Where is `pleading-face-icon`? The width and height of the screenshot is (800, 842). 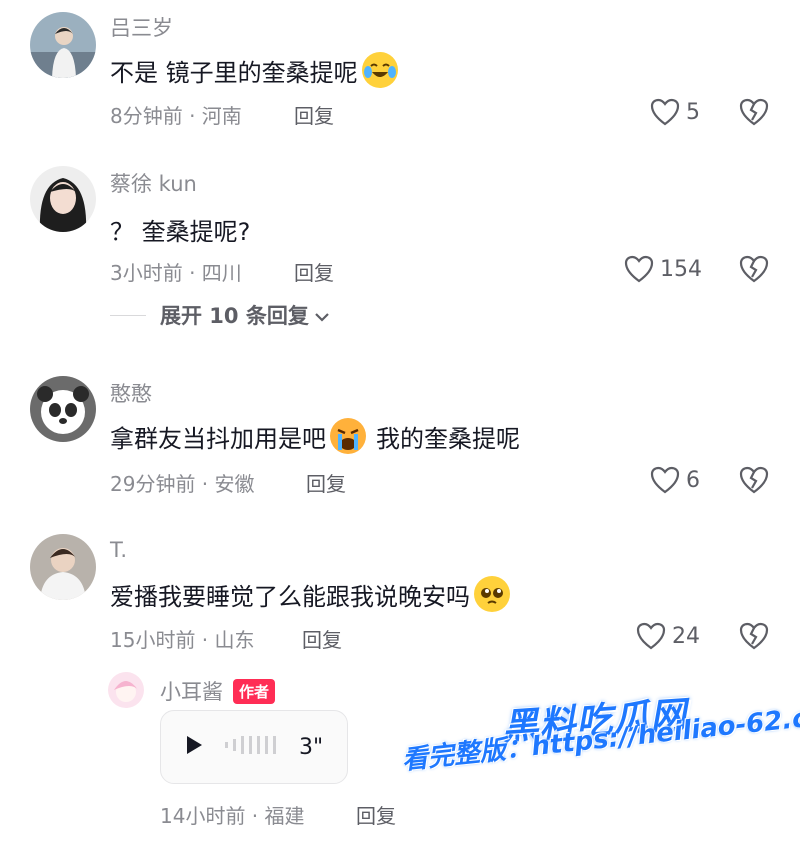 pleading-face-icon is located at coordinates (492, 594).